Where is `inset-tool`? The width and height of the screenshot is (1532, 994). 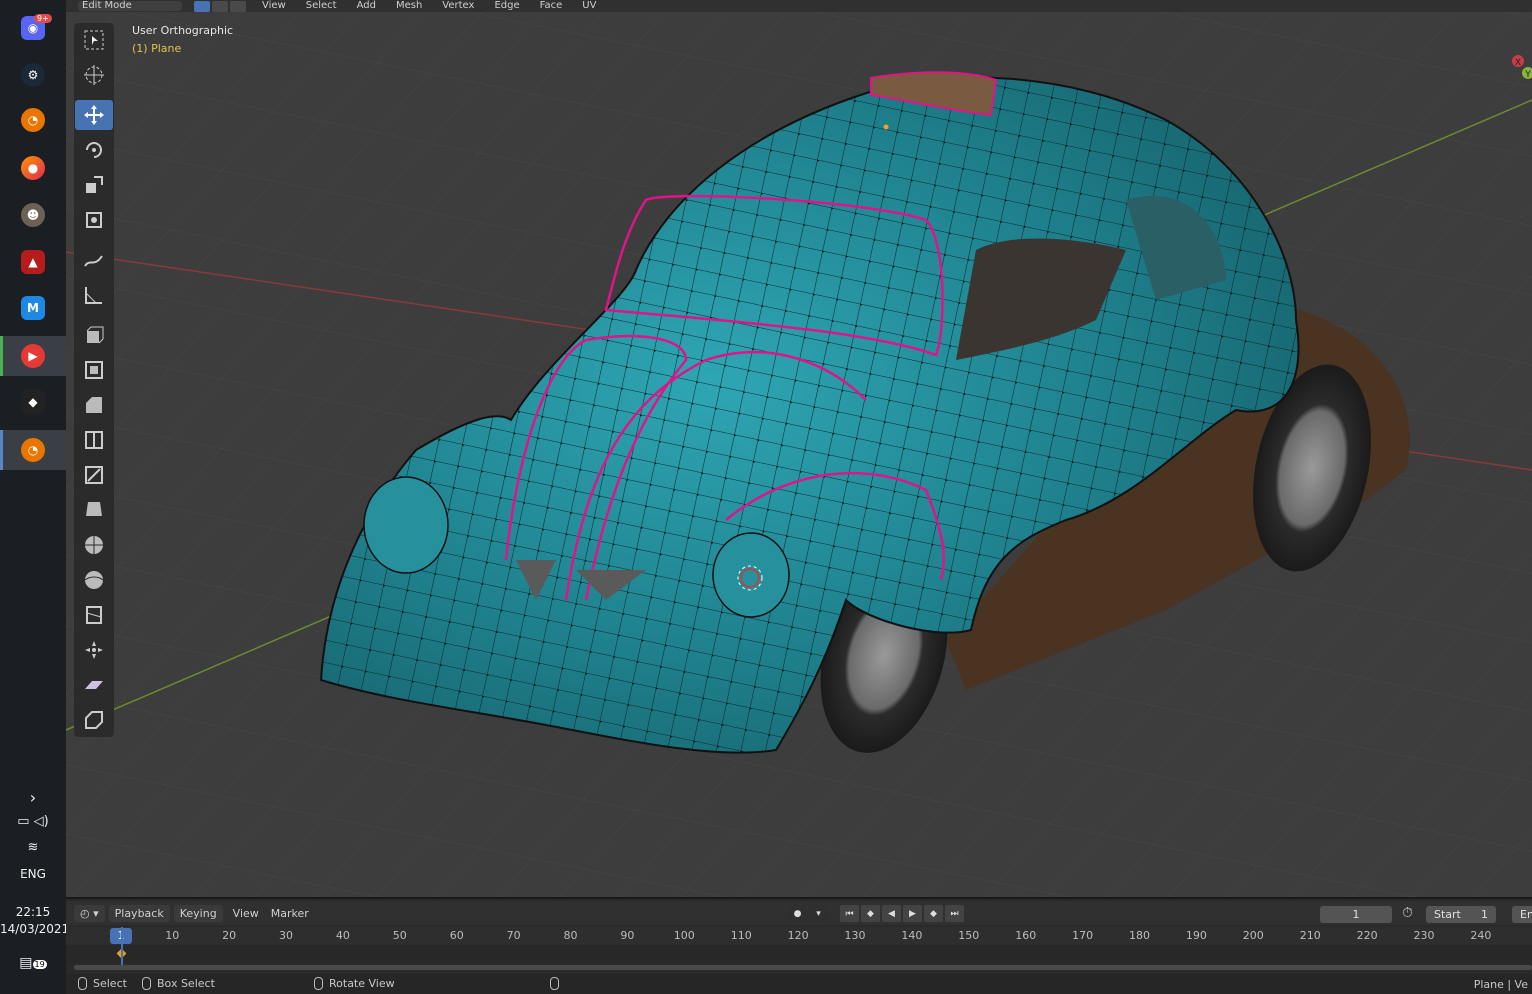 inset-tool is located at coordinates (94, 370).